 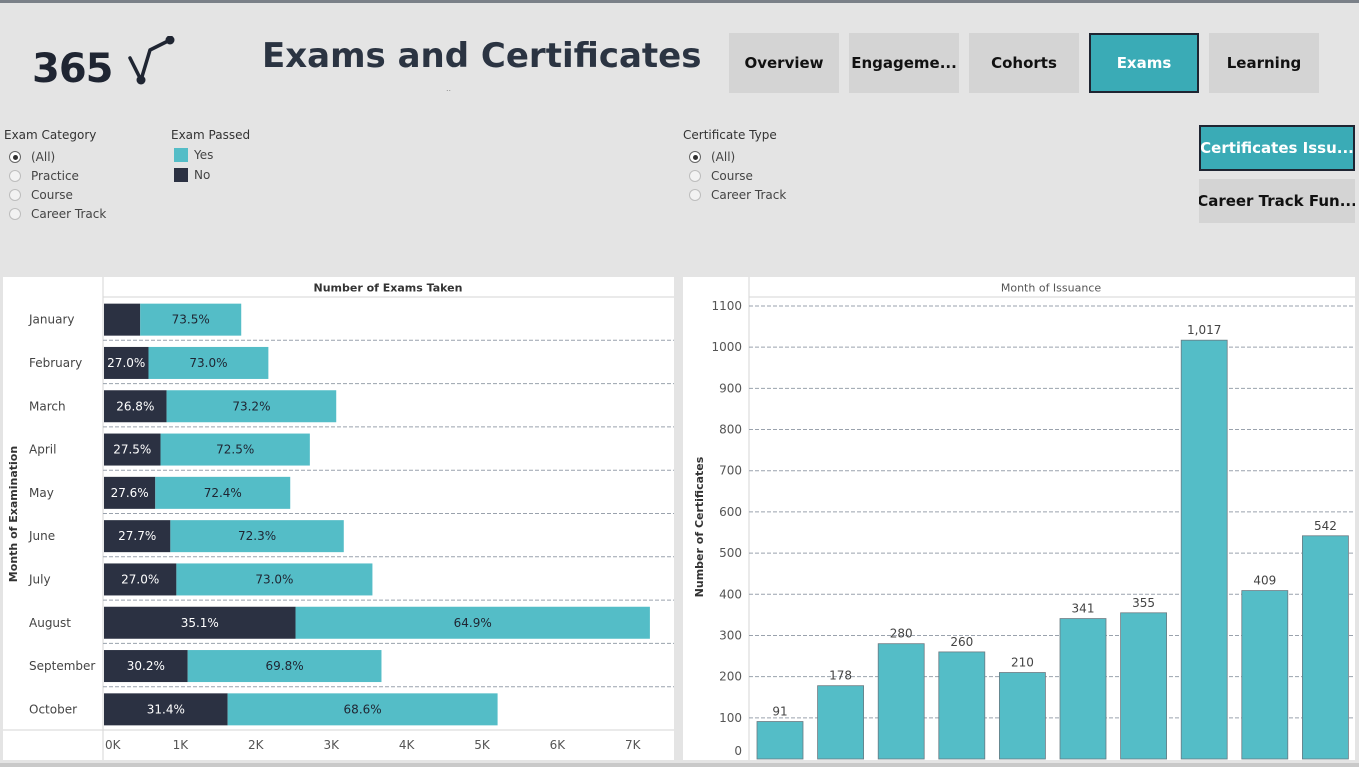 I want to click on x-tick-label: 7K, so click(x=633, y=745).